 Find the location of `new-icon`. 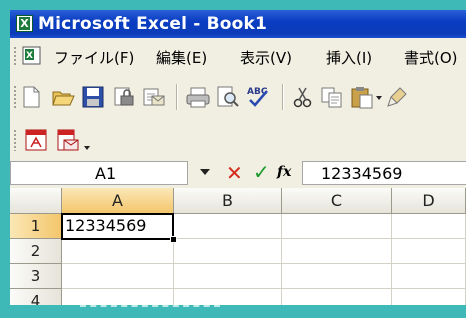

new-icon is located at coordinates (31, 97).